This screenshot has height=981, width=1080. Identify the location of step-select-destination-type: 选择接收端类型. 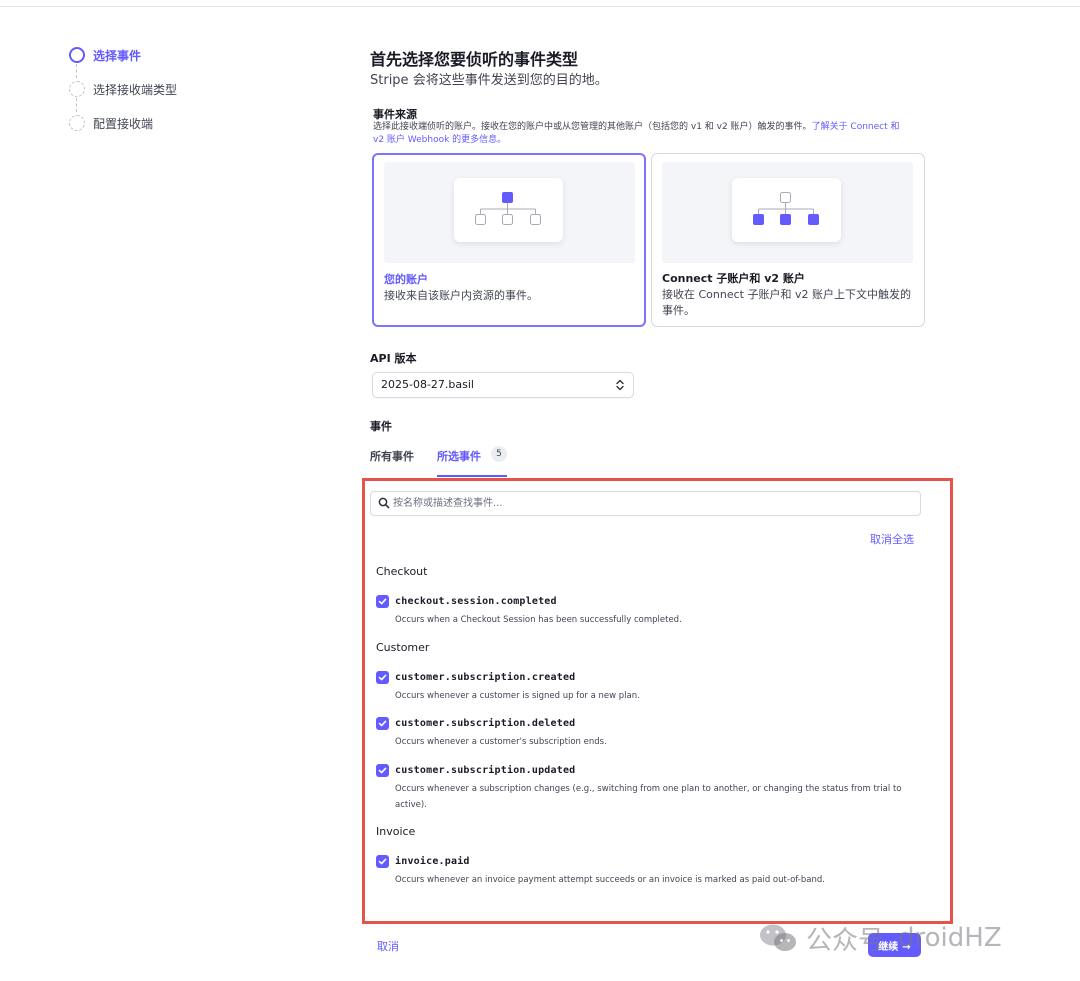
(169, 89).